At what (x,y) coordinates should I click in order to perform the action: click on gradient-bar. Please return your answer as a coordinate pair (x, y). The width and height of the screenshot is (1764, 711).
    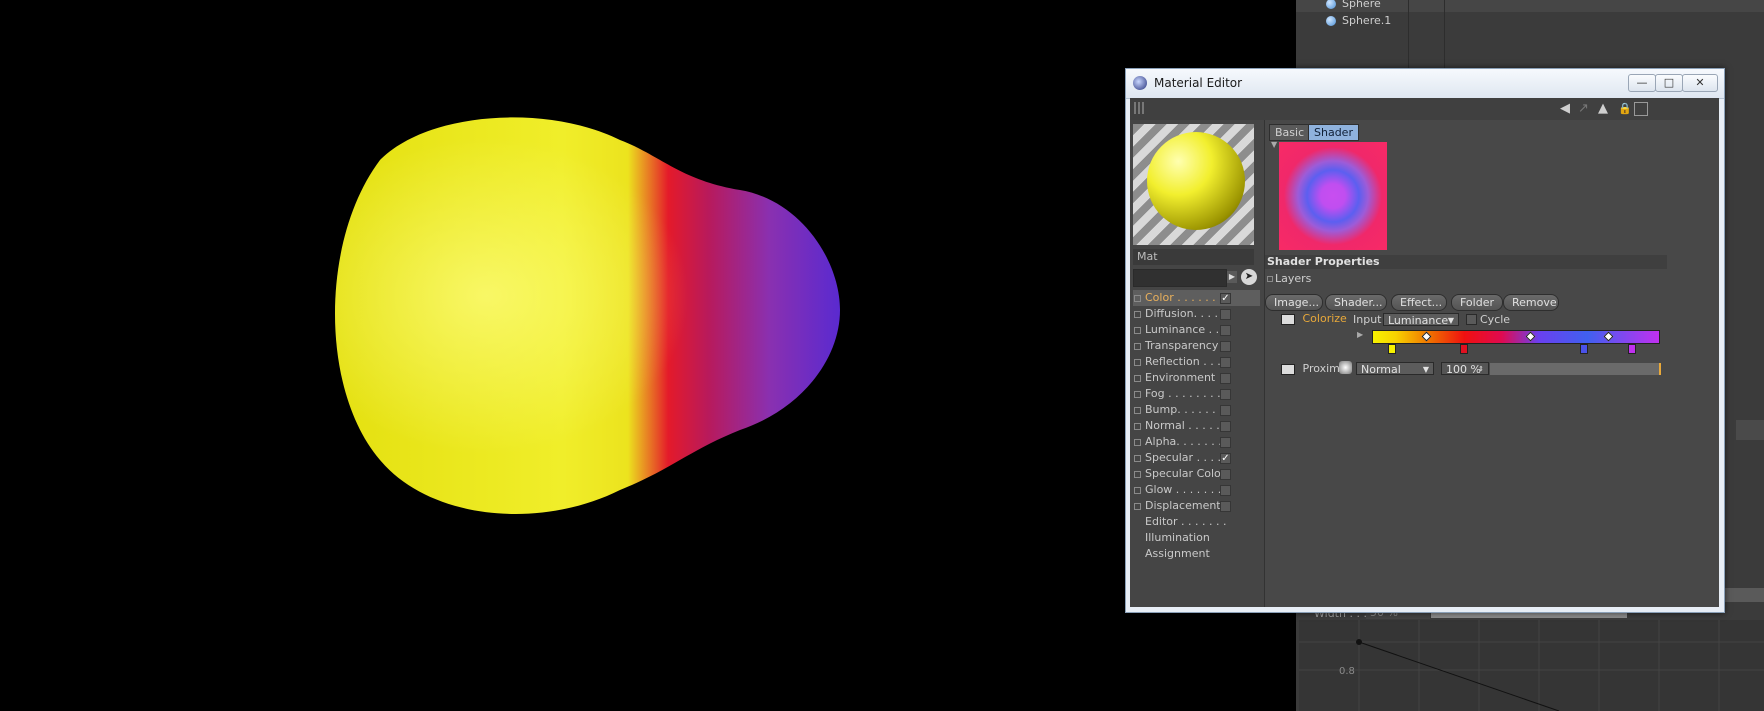
    Looking at the image, I should click on (1516, 337).